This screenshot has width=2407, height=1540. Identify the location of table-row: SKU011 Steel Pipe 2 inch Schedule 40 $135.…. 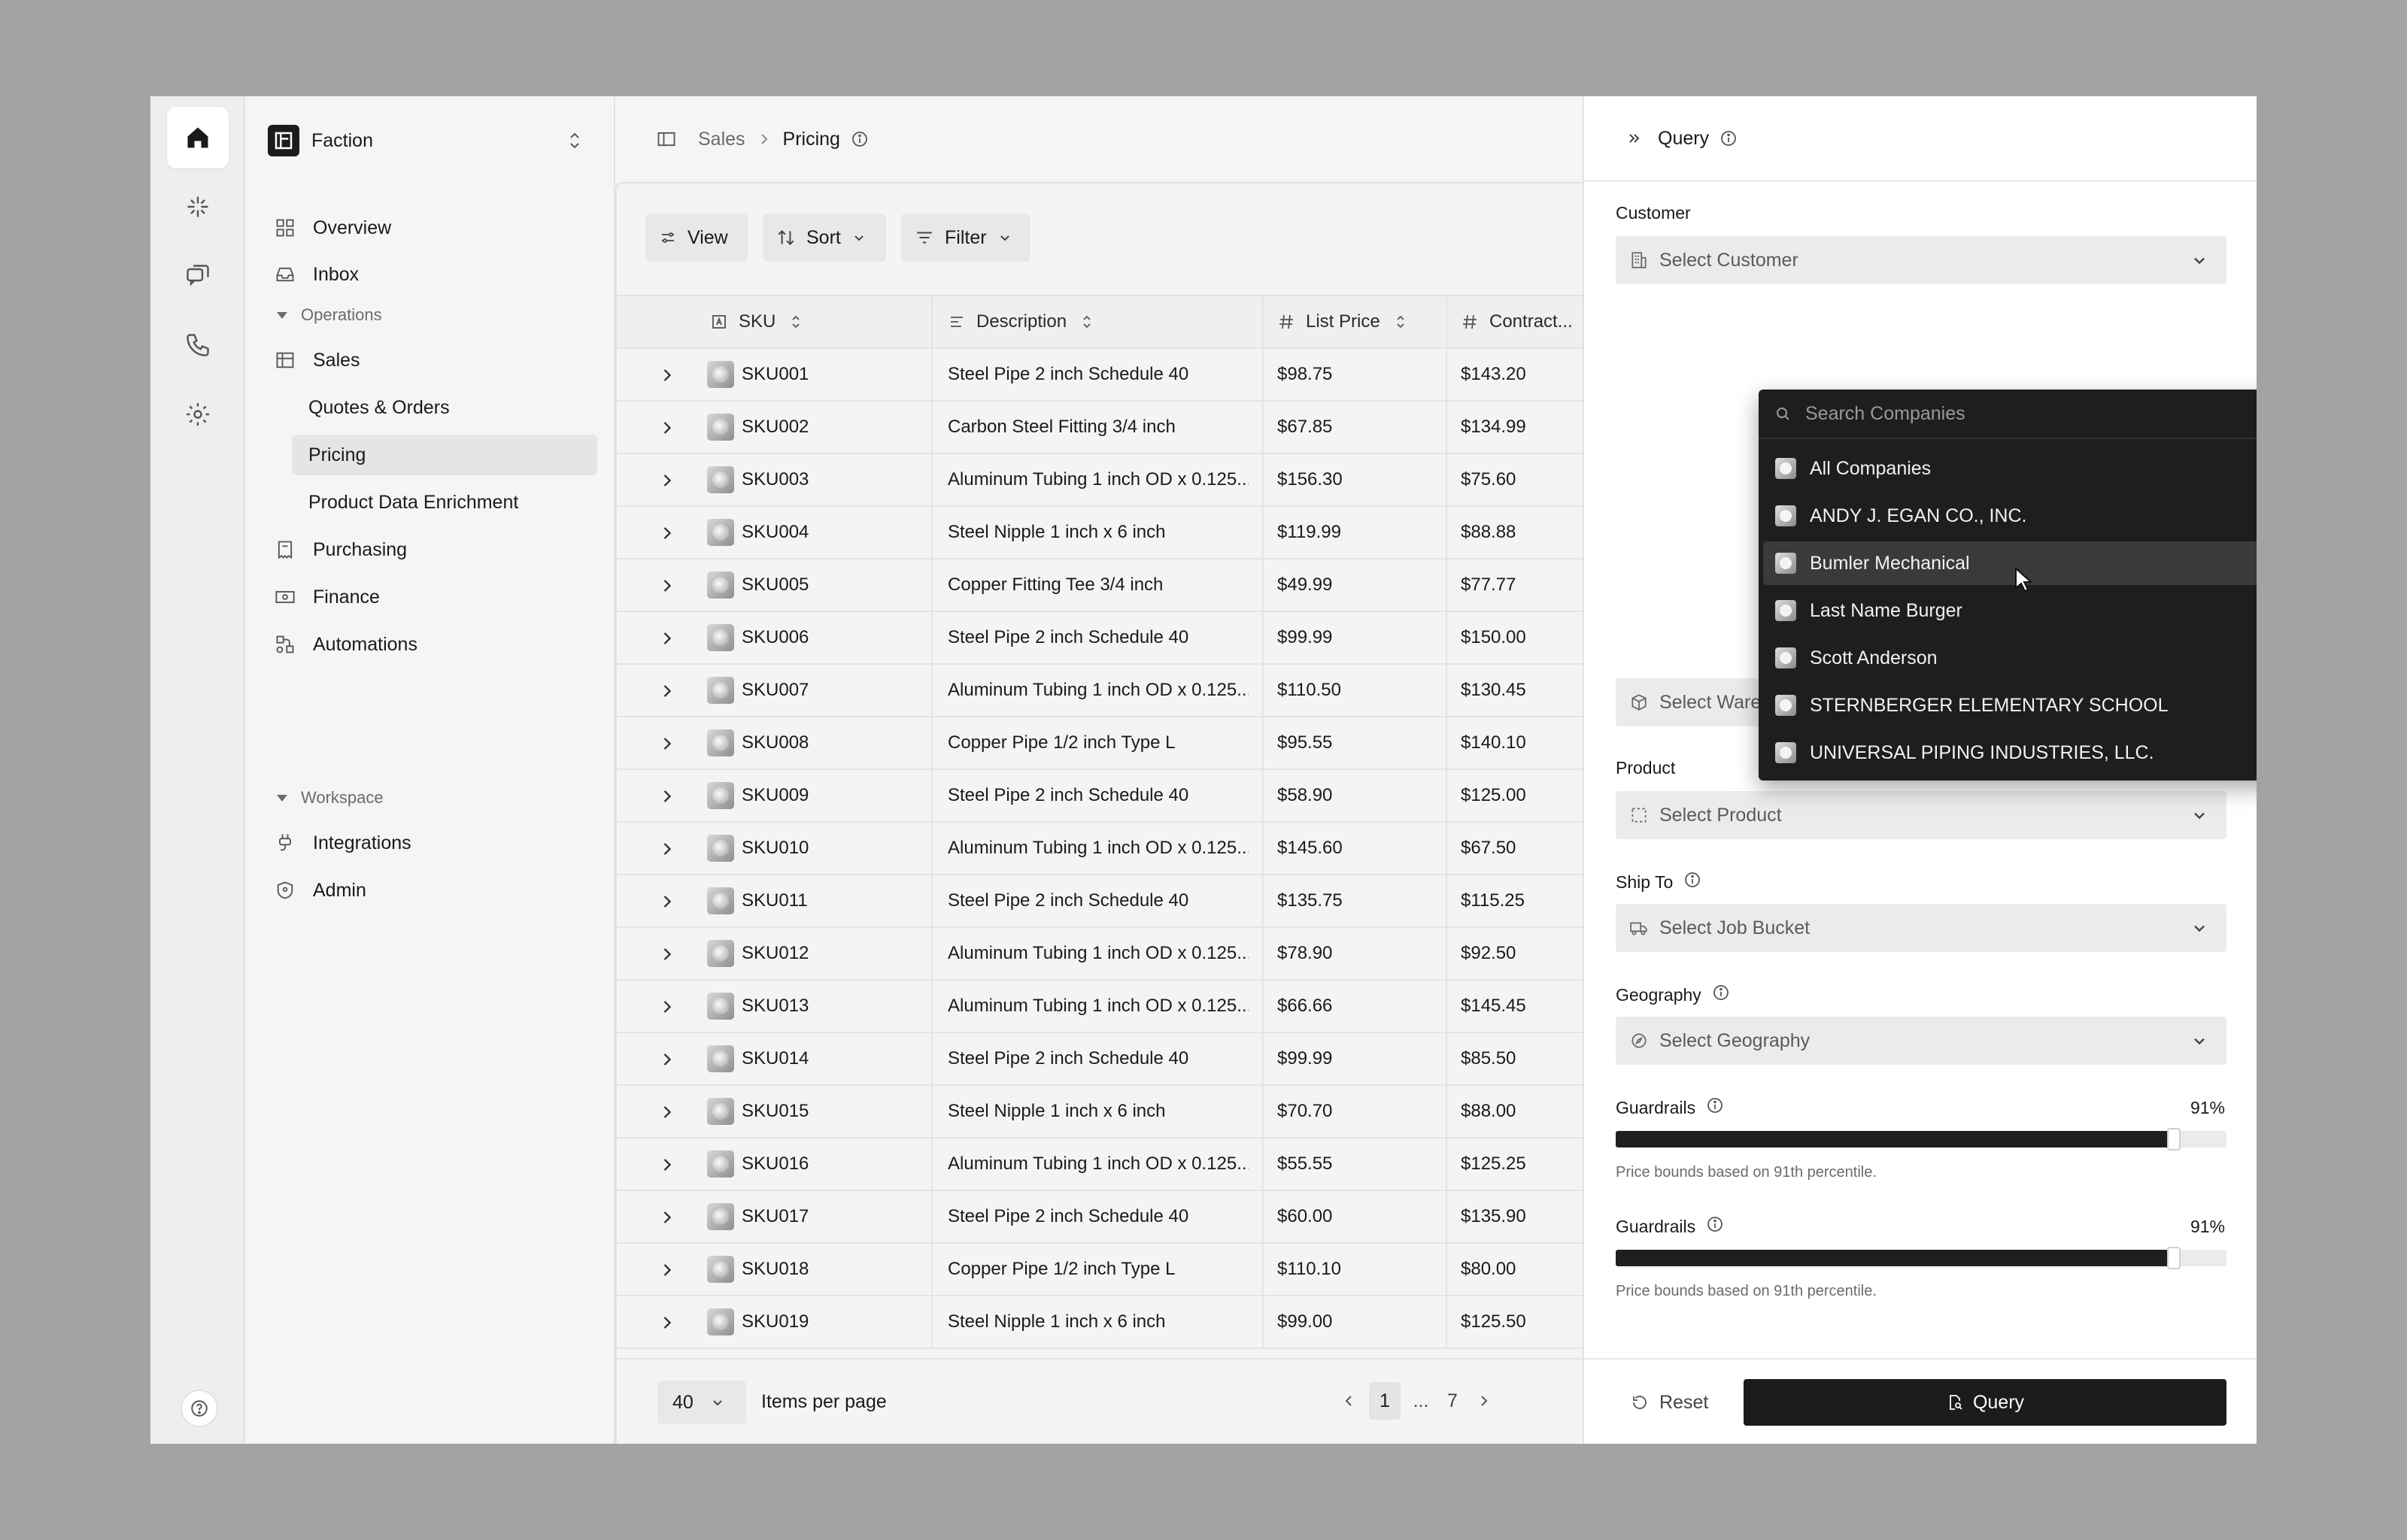
(1175, 901).